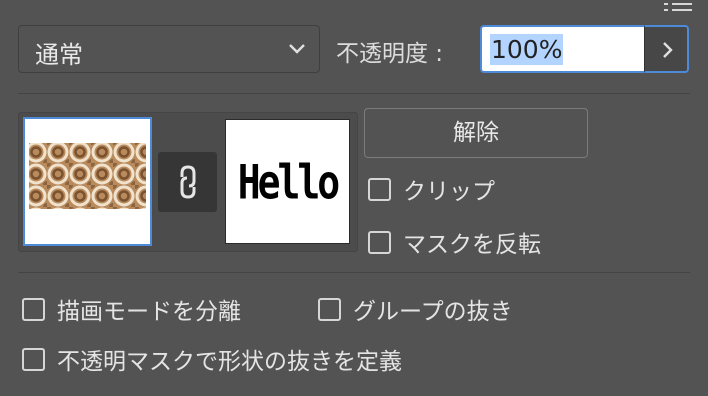 This screenshot has height=396, width=708. I want to click on opacity-mask-knockout-checkbox: 不透明マスクで形状の抜きを定義, so click(212, 359).